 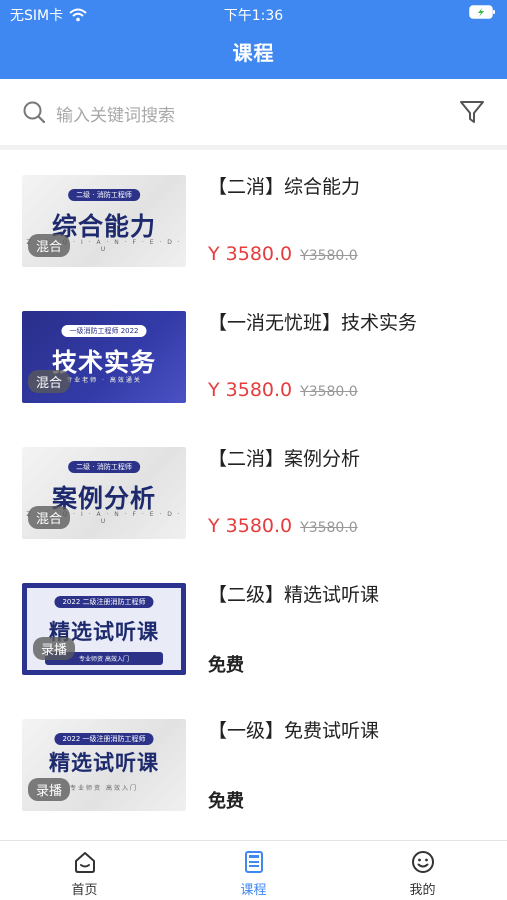 I want to click on course-title: 【二级】精选试听课, so click(x=294, y=595).